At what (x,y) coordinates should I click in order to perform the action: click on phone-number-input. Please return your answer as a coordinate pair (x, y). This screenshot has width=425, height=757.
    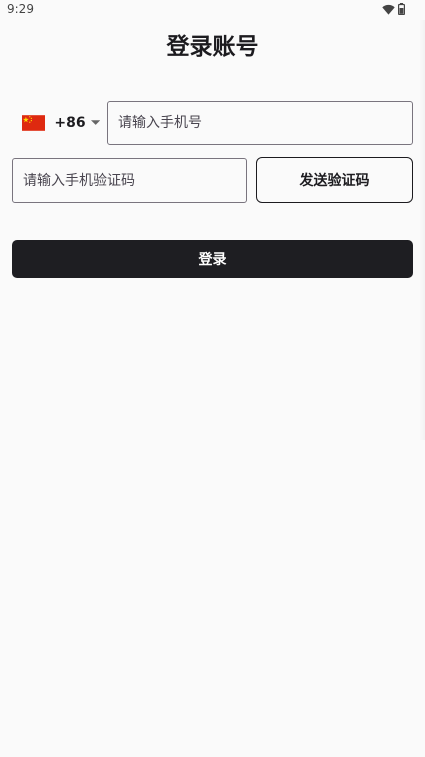
    Looking at the image, I should click on (260, 123).